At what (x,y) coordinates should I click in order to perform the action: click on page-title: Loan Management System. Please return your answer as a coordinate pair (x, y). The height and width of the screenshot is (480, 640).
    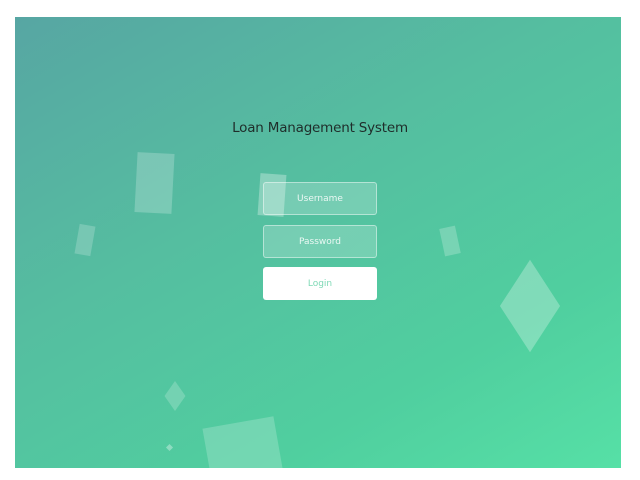
    Looking at the image, I should click on (320, 128).